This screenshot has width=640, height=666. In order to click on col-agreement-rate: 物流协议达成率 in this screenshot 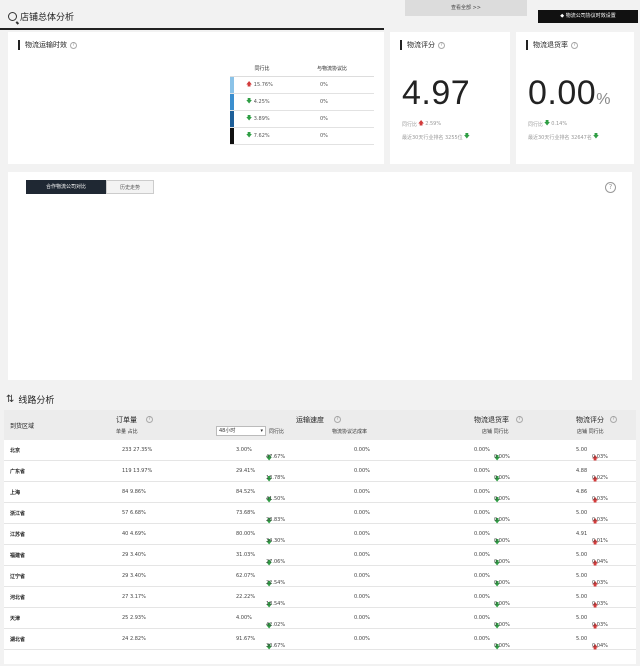, I will do `click(350, 432)`.